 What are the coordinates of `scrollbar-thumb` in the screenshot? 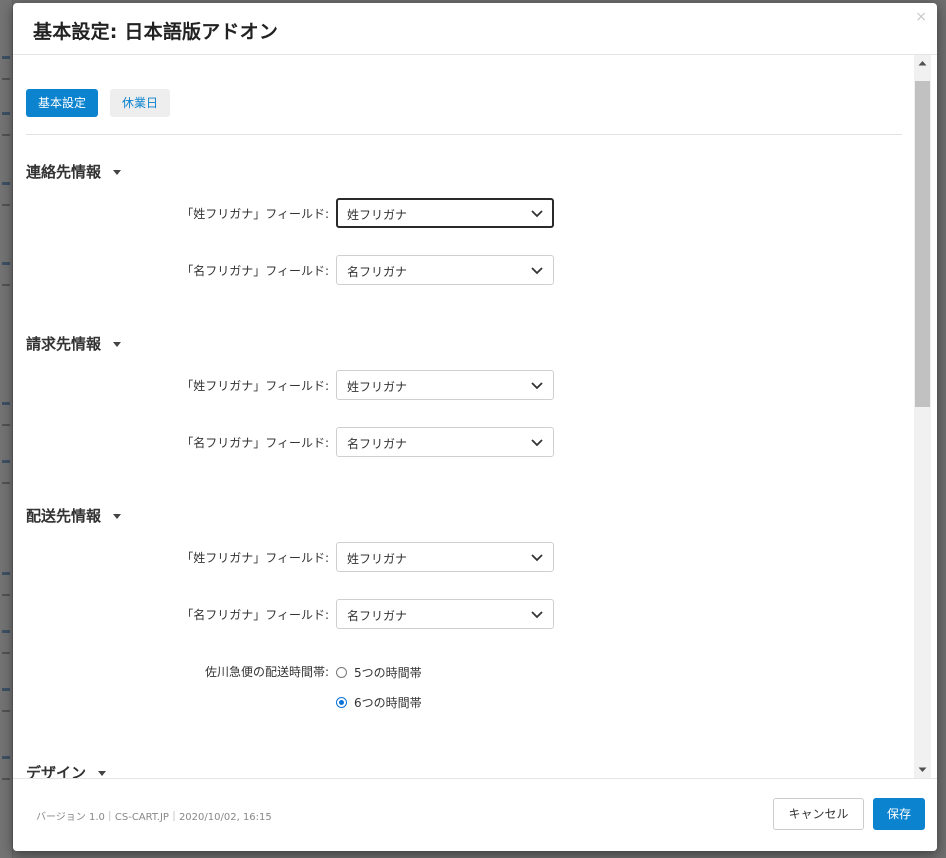 It's located at (922, 244).